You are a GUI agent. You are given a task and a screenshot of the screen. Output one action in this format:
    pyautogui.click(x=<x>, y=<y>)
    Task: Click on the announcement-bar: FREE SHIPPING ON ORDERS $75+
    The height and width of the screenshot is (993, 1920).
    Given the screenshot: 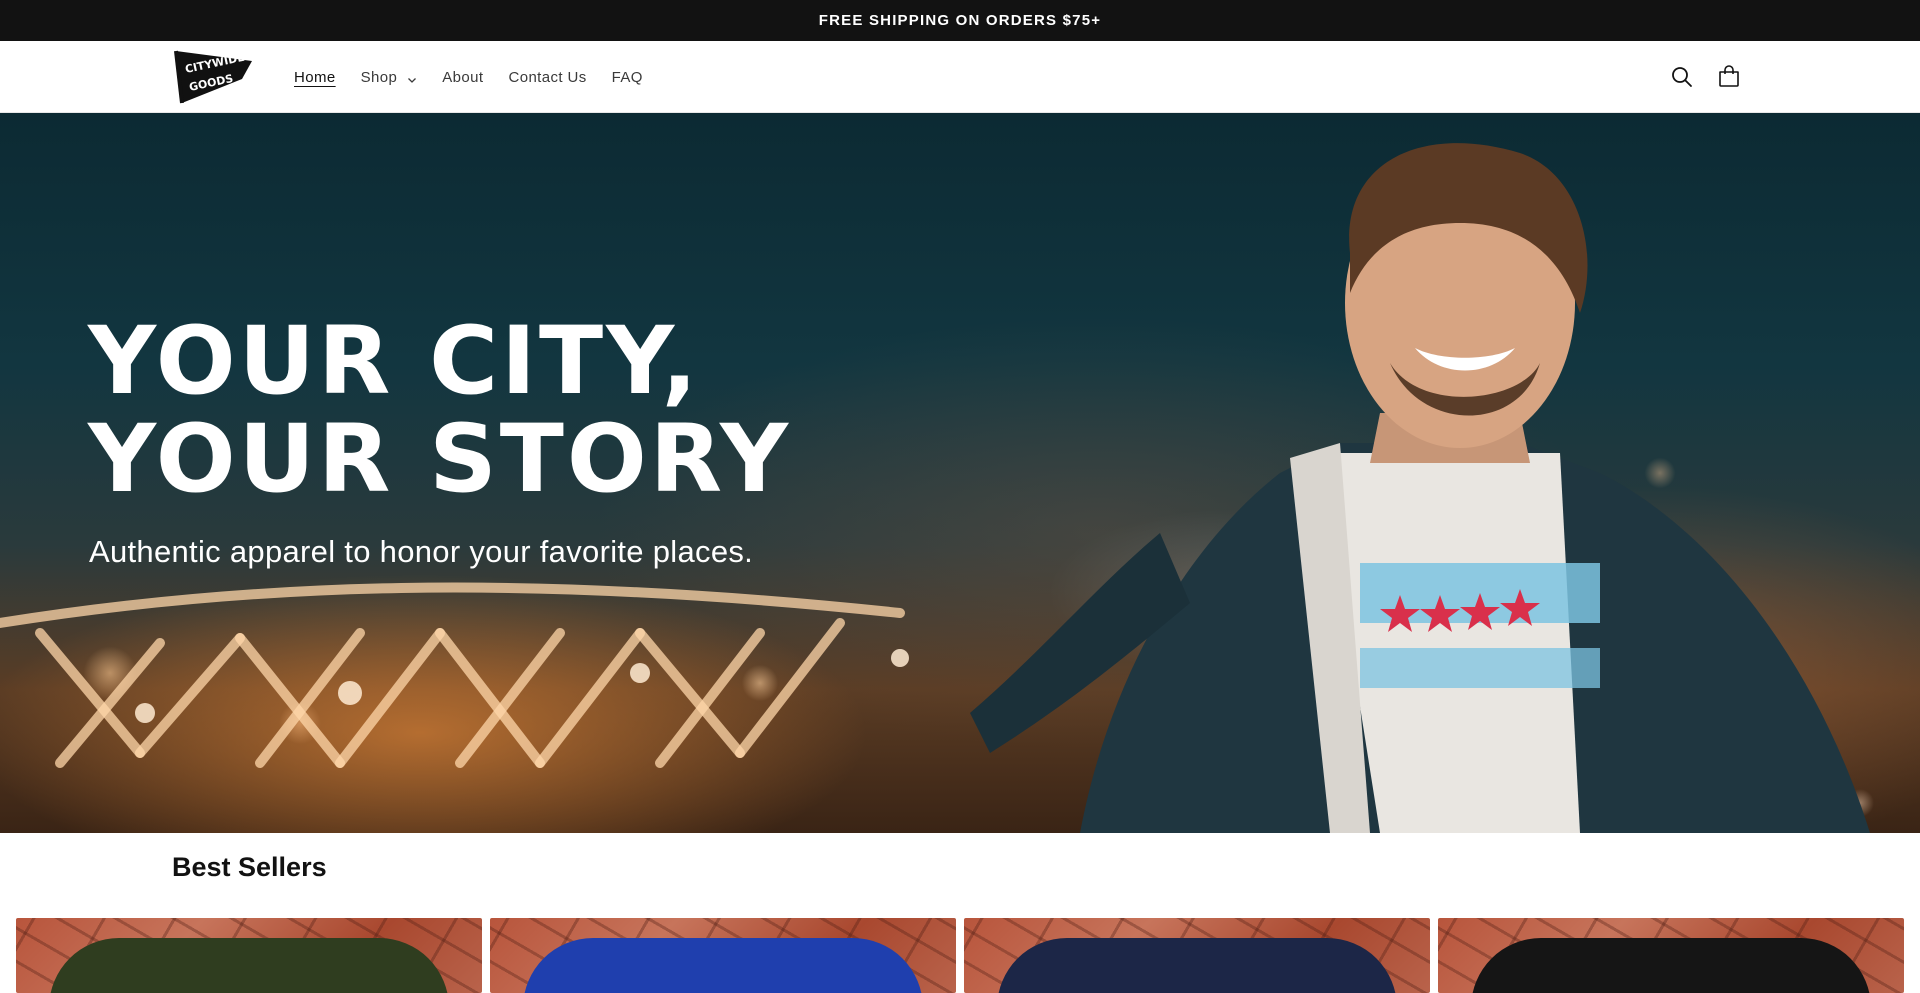 What is the action you would take?
    pyautogui.click(x=960, y=20)
    